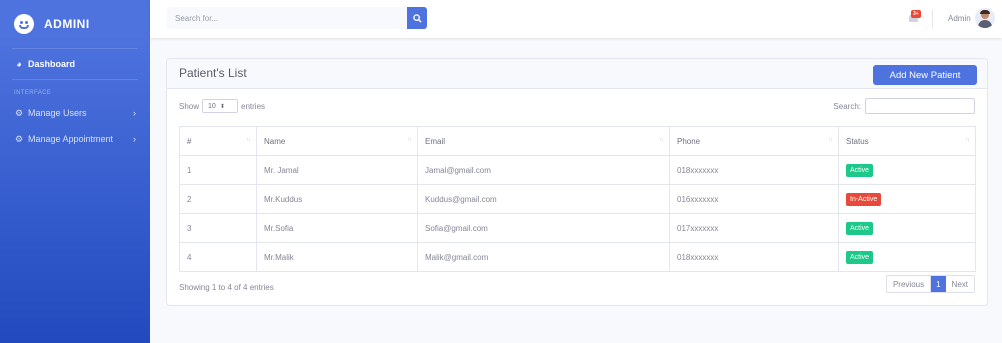 The image size is (1002, 343). What do you see at coordinates (754, 199) in the screenshot?
I see `cell-phone: 016xxxxxxx` at bounding box center [754, 199].